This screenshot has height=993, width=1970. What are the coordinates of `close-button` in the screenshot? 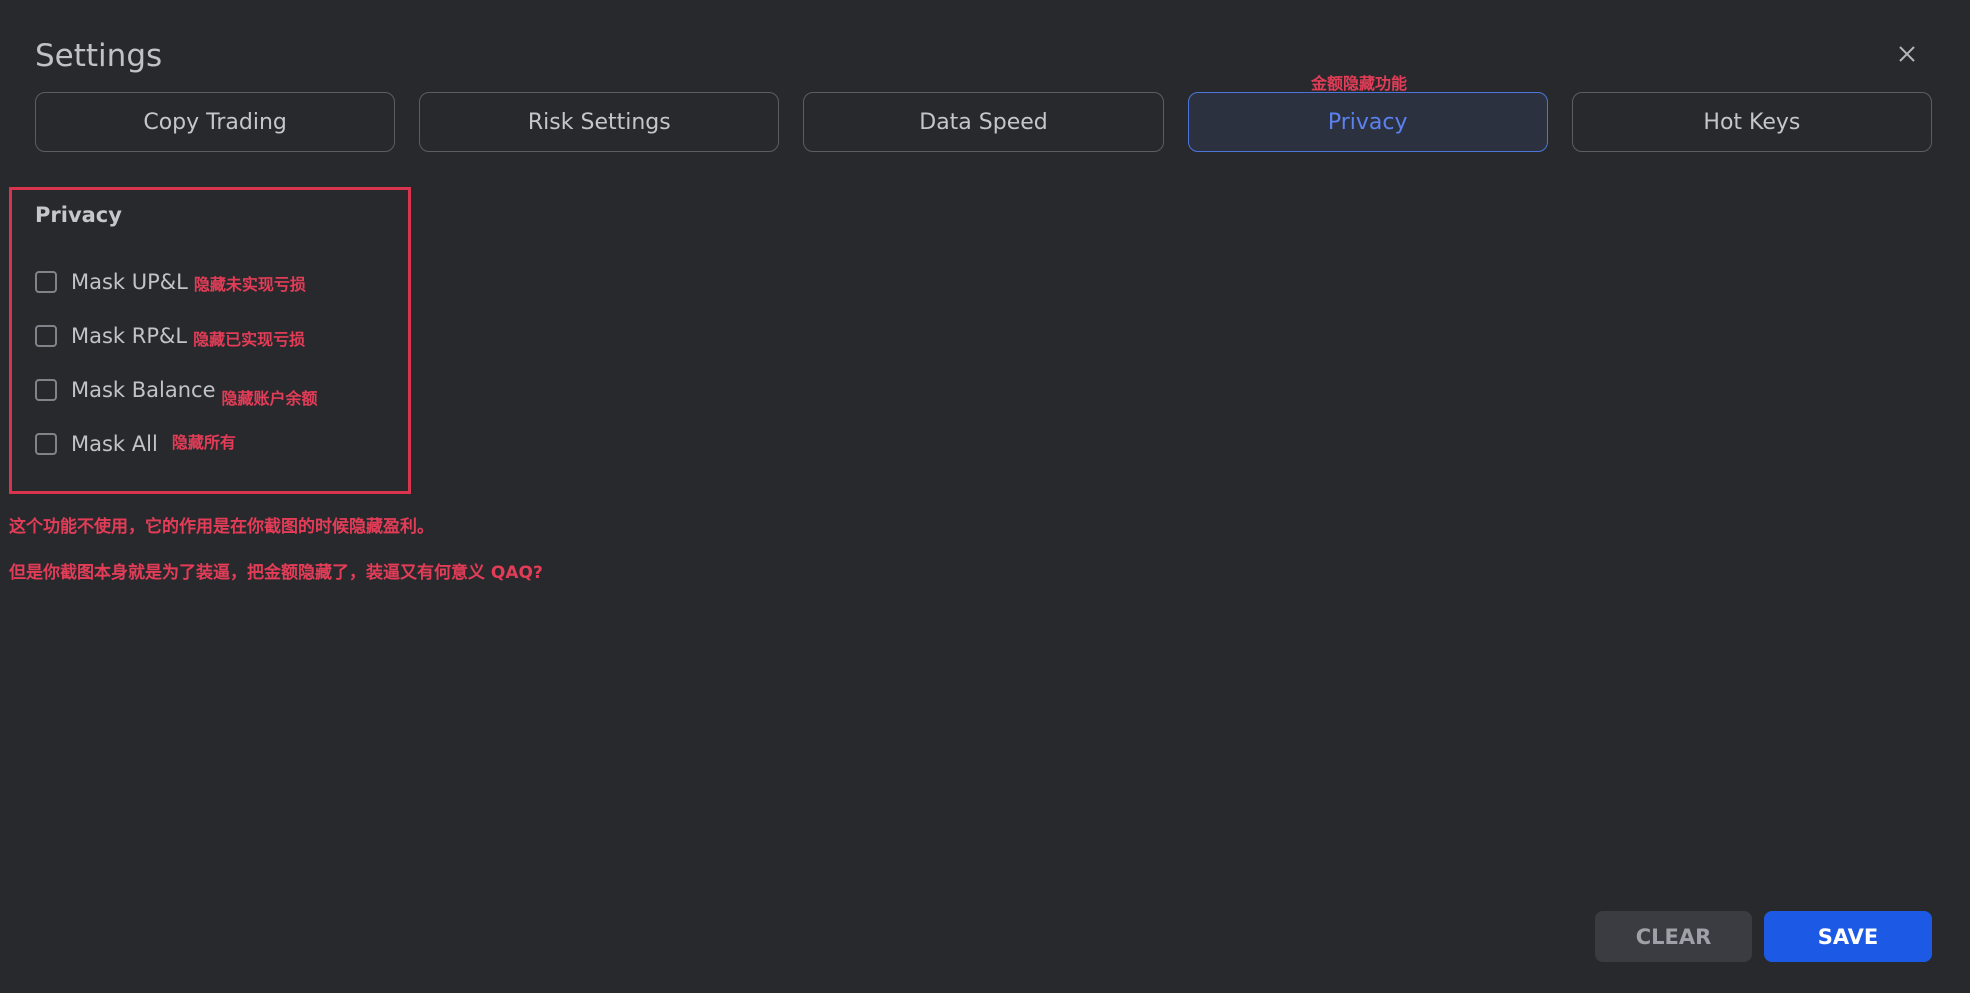 It's located at (1907, 54).